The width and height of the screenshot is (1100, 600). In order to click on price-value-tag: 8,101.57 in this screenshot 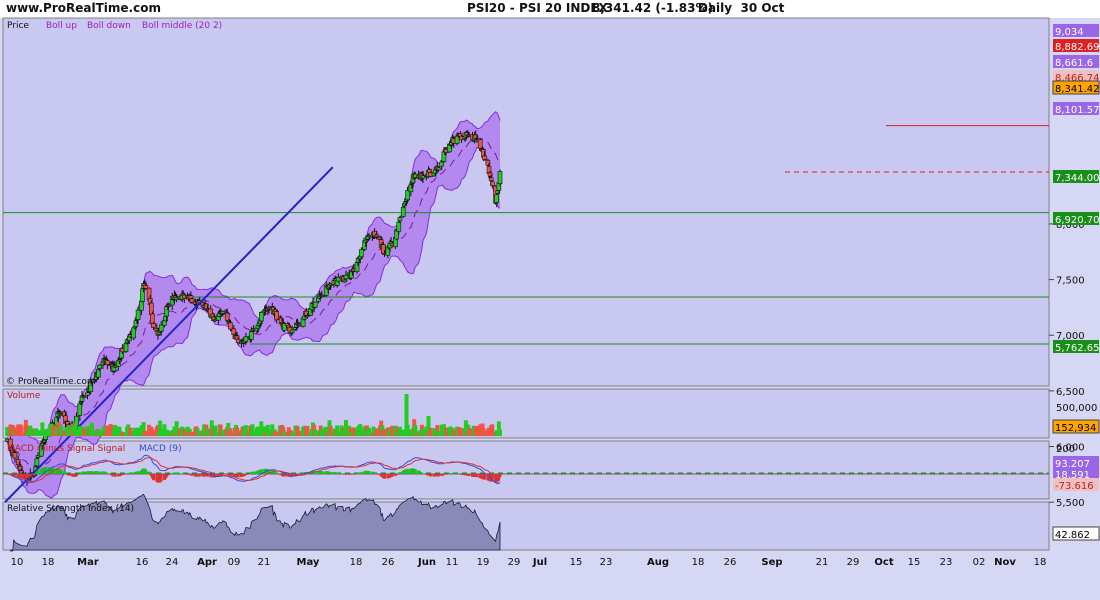, I will do `click(1077, 110)`.